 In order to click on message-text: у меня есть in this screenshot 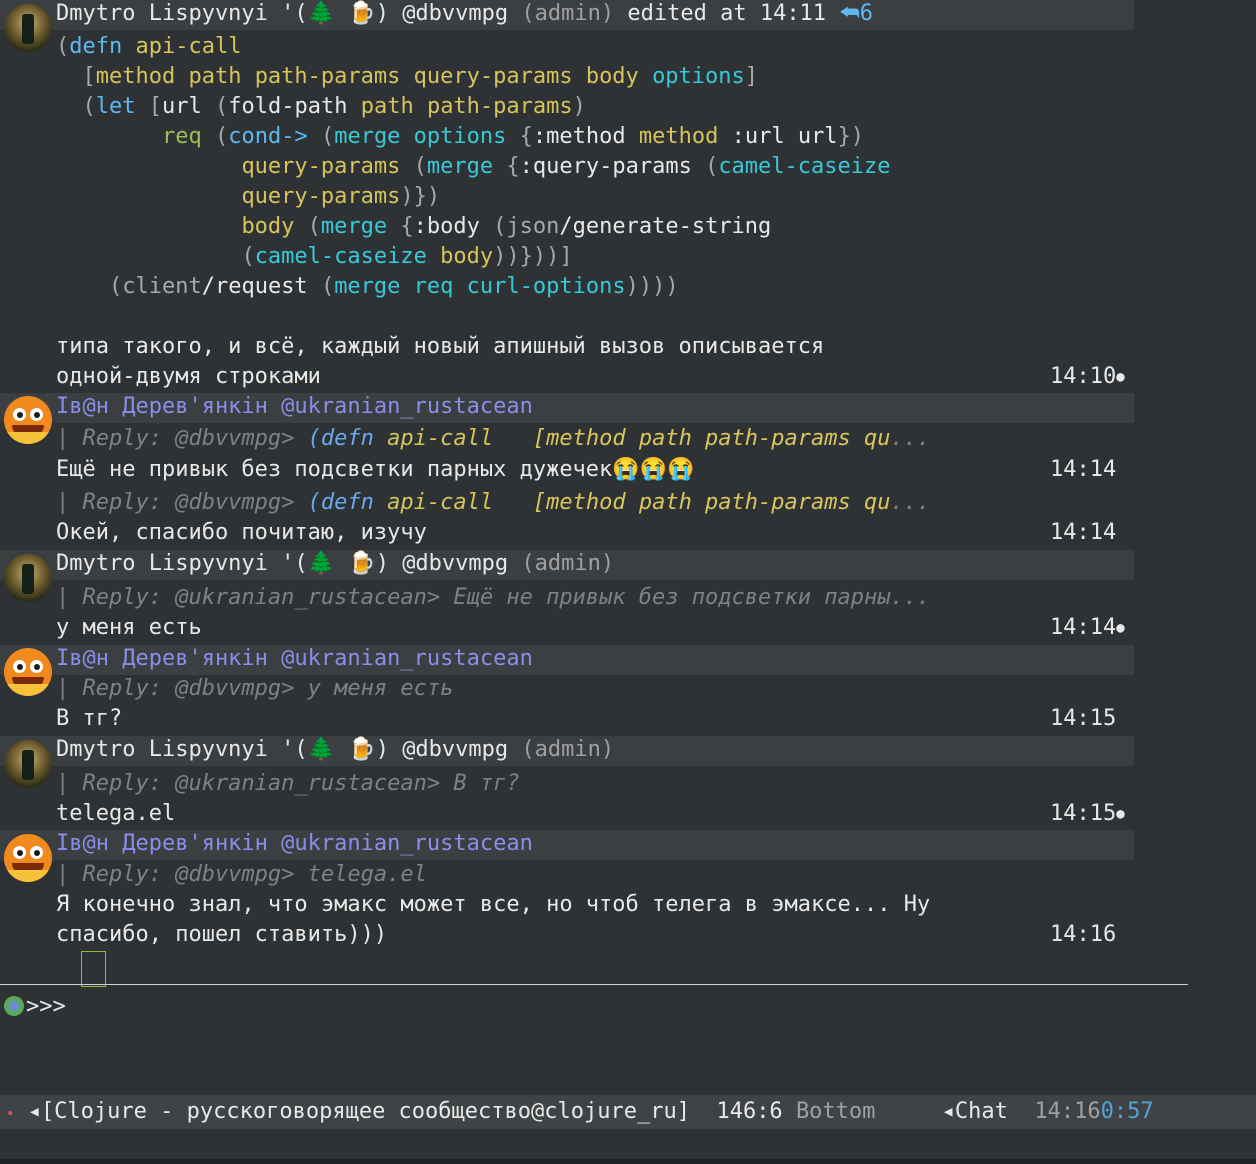, I will do `click(129, 627)`.